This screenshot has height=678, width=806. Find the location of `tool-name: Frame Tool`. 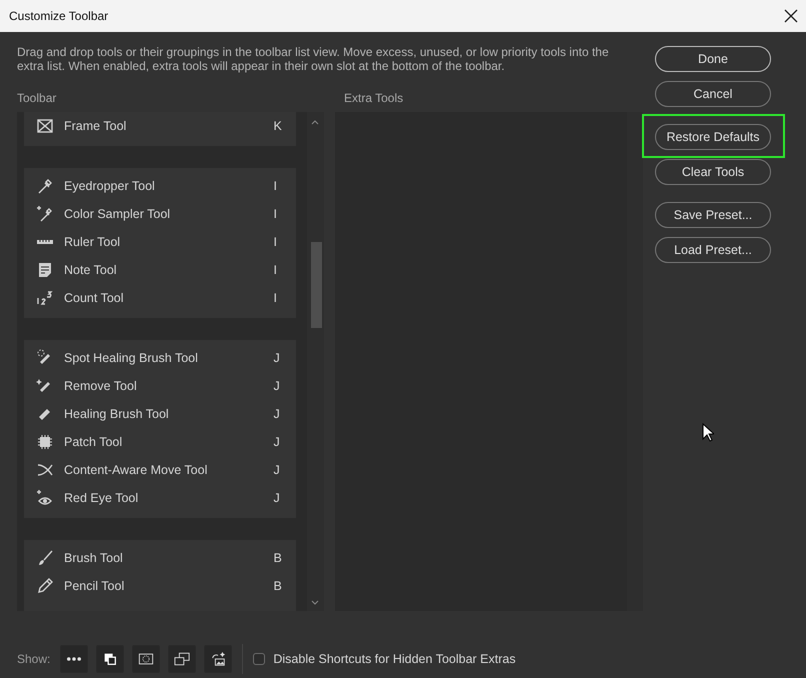

tool-name: Frame Tool is located at coordinates (169, 126).